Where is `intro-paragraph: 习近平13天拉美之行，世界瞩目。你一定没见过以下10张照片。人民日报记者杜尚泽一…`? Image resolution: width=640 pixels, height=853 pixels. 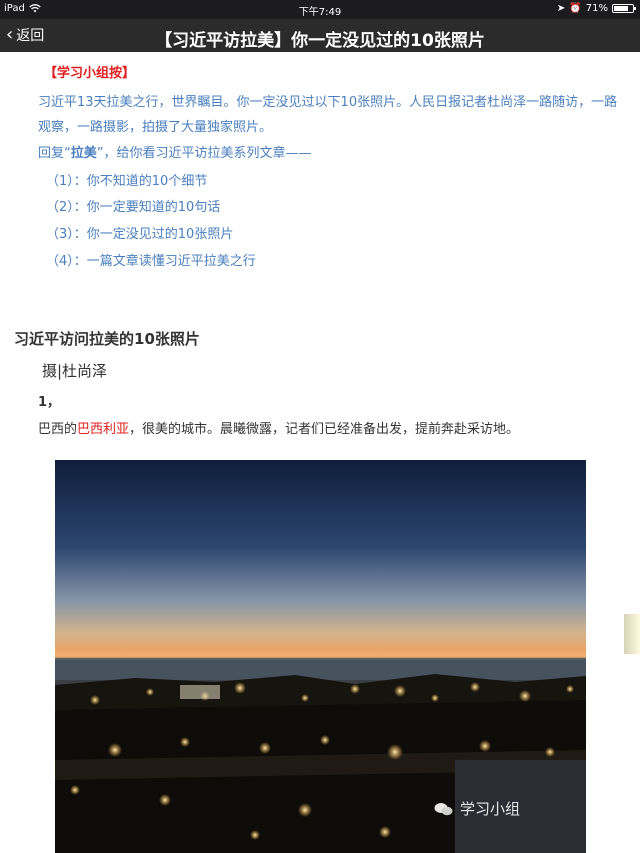 intro-paragraph: 习近平13天拉美之行，世界瞩目。你一定没见过以下10张照片。人民日报记者杜尚泽一… is located at coordinates (328, 115).